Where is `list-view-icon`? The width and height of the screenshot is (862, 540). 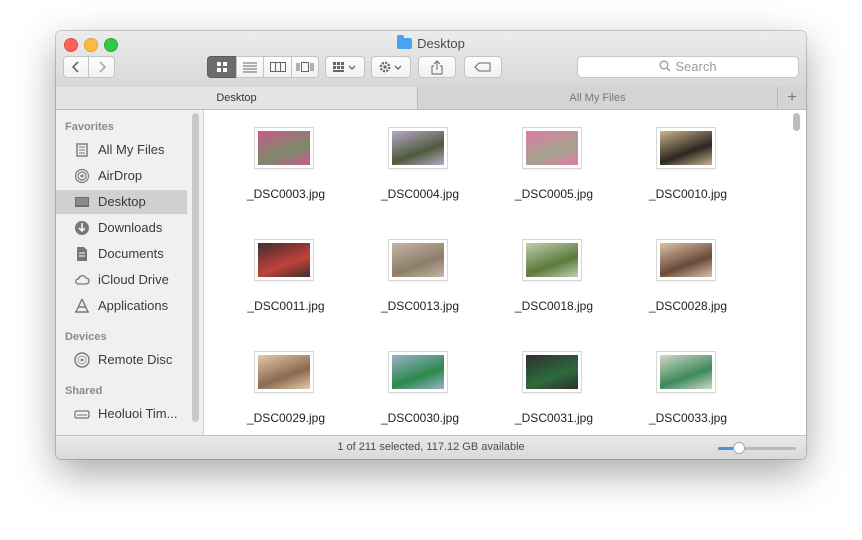 list-view-icon is located at coordinates (250, 67).